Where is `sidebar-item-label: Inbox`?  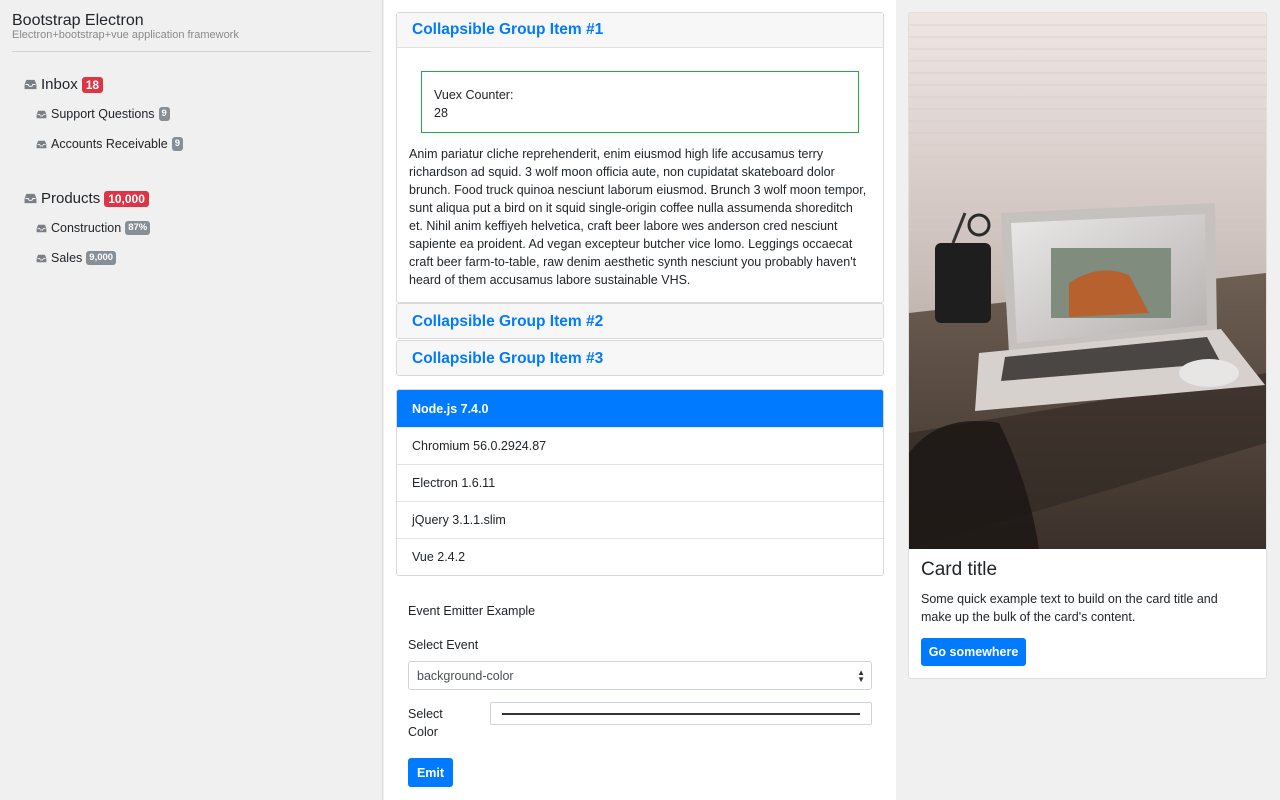 sidebar-item-label: Inbox is located at coordinates (59, 84).